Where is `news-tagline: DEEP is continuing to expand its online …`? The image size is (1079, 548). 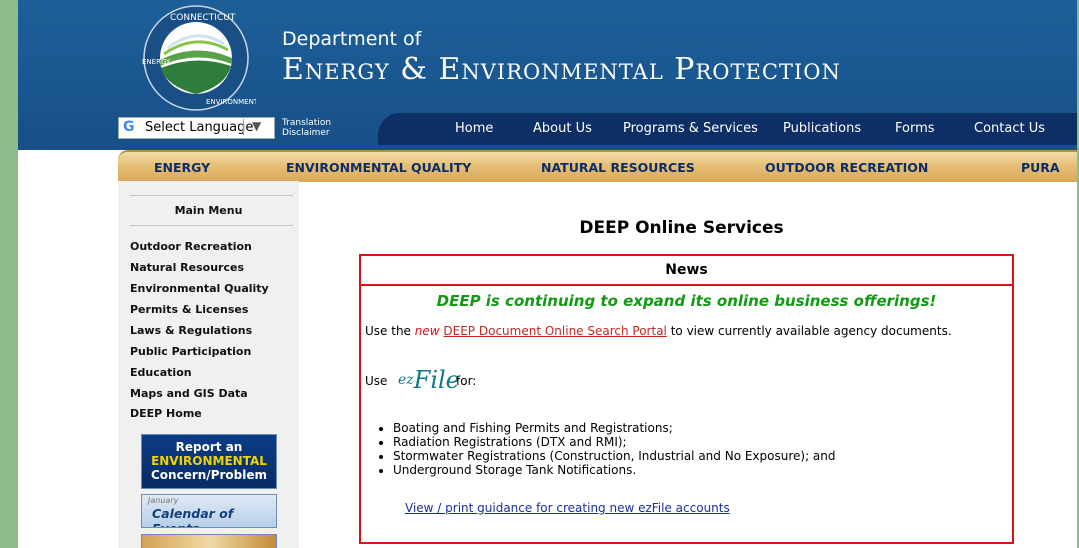 news-tagline: DEEP is continuing to expand its online … is located at coordinates (686, 301).